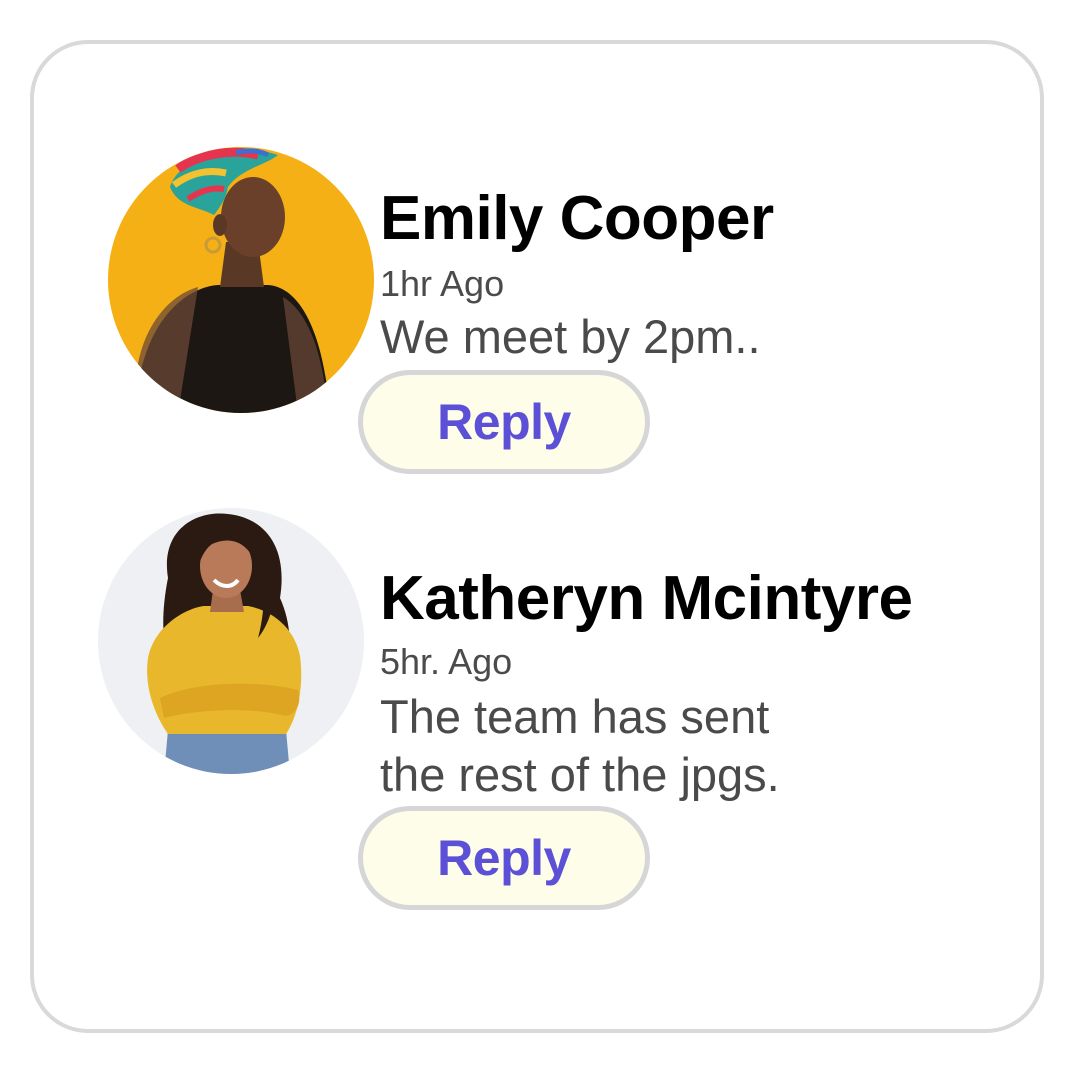 This screenshot has height=1080, width=1080. Describe the element at coordinates (580, 746) in the screenshot. I see `comment-message: The team has sent the rest of the jpgs.` at that location.